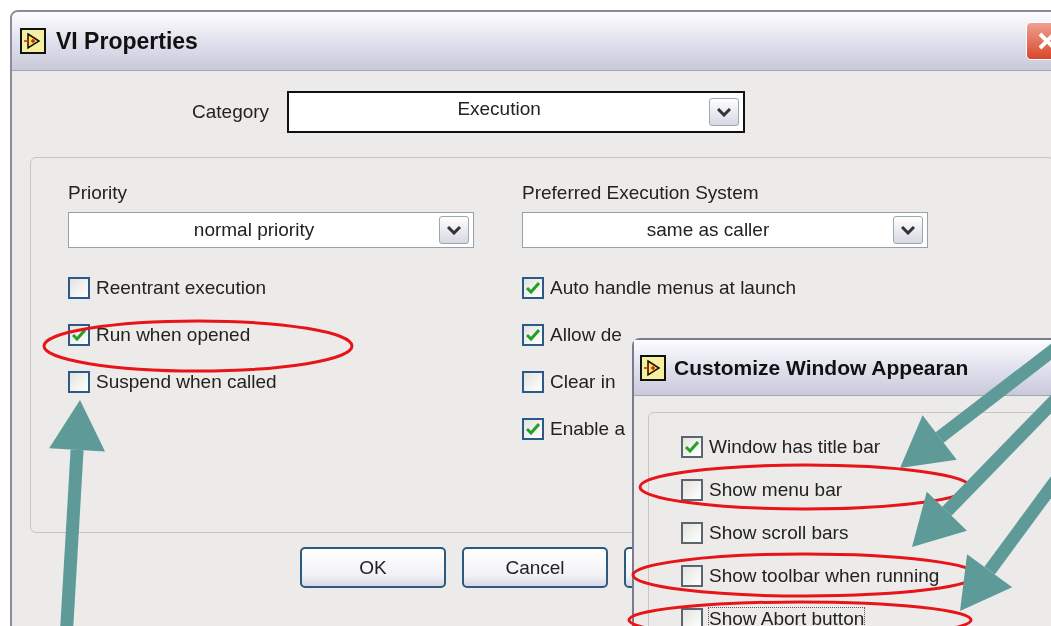  Describe the element at coordinates (795, 447) in the screenshot. I see `checkbox-label: Window has title bar` at that location.